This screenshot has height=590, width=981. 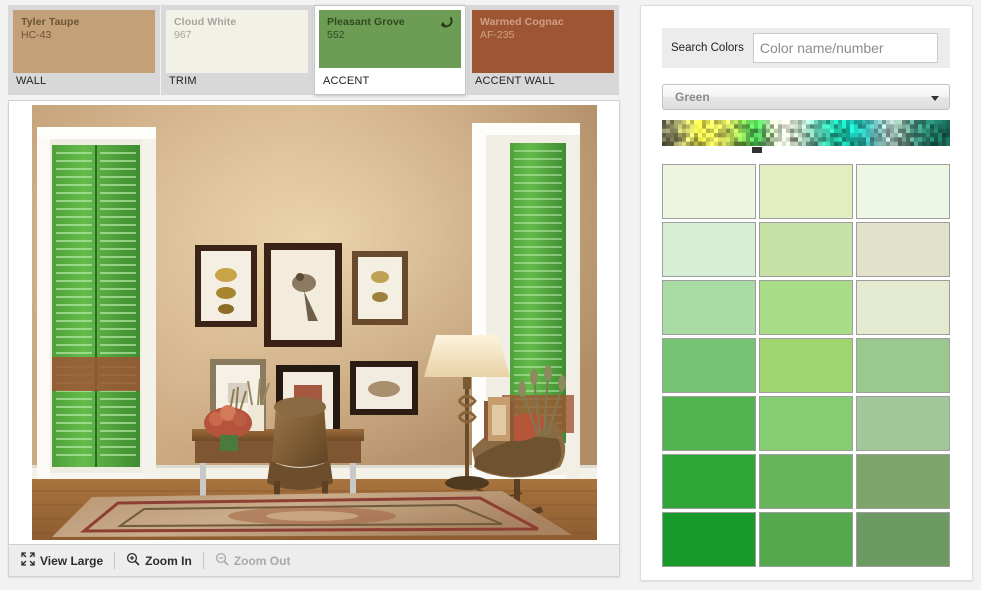 I want to click on palette-swatch-accent: Pleasant Grove 552 ACCENT, so click(x=390, y=50).